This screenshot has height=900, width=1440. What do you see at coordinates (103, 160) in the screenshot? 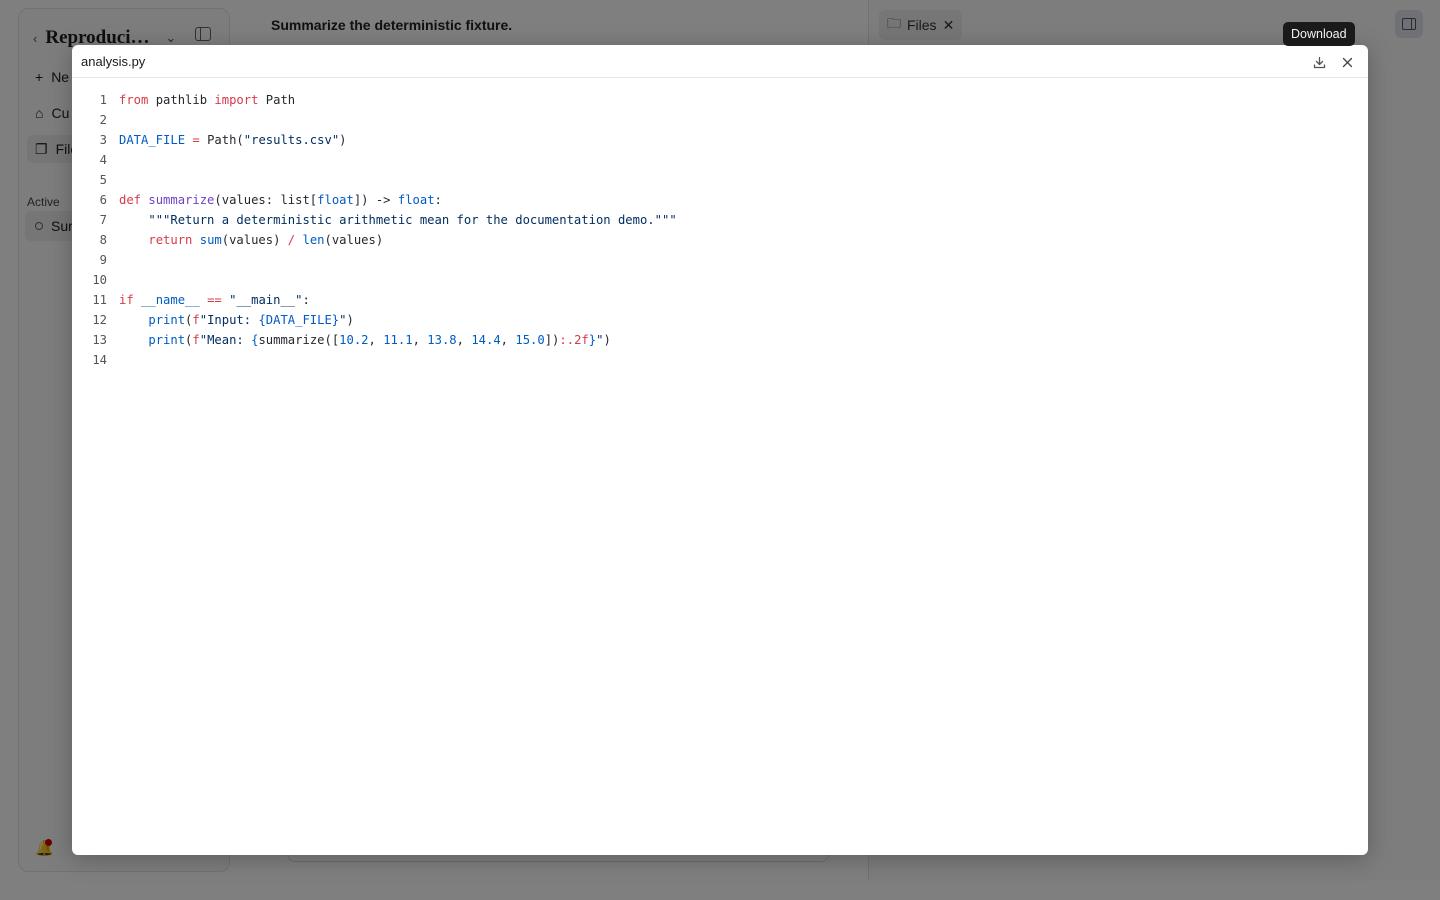
I see `line-number: 4` at bounding box center [103, 160].